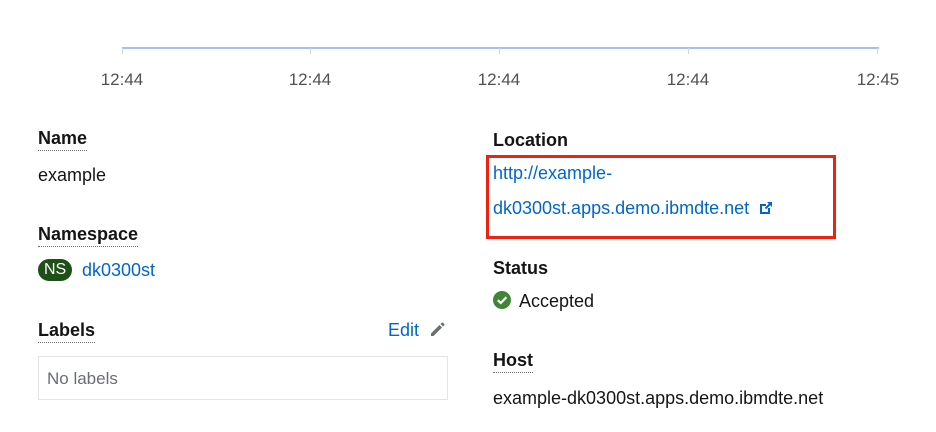 The height and width of the screenshot is (432, 936). What do you see at coordinates (513, 361) in the screenshot?
I see `host-label: Host` at bounding box center [513, 361].